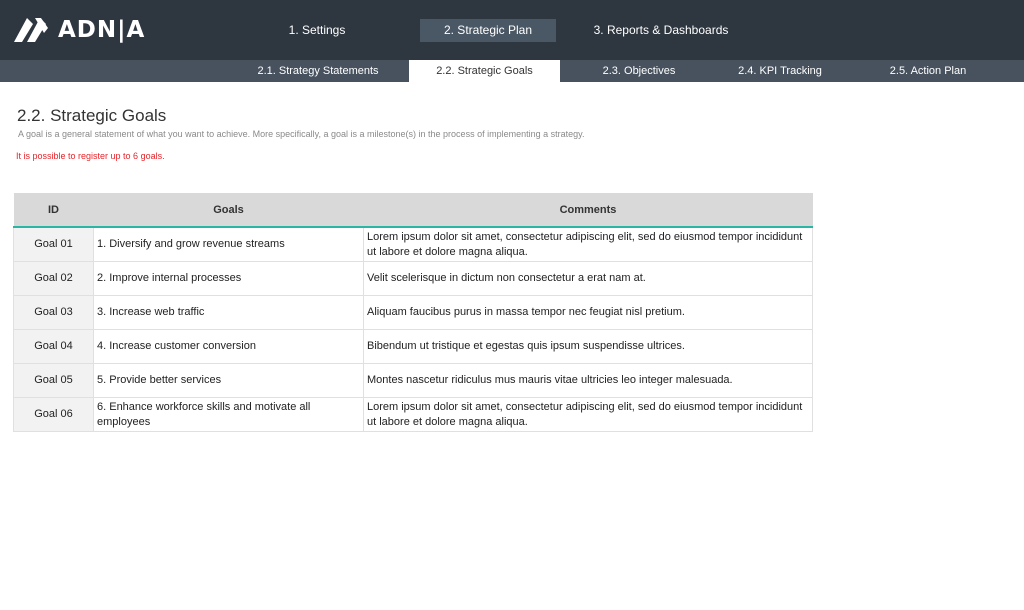 This screenshot has height=610, width=1024. I want to click on goal-cell: 3. Increase web traffic, so click(228, 312).